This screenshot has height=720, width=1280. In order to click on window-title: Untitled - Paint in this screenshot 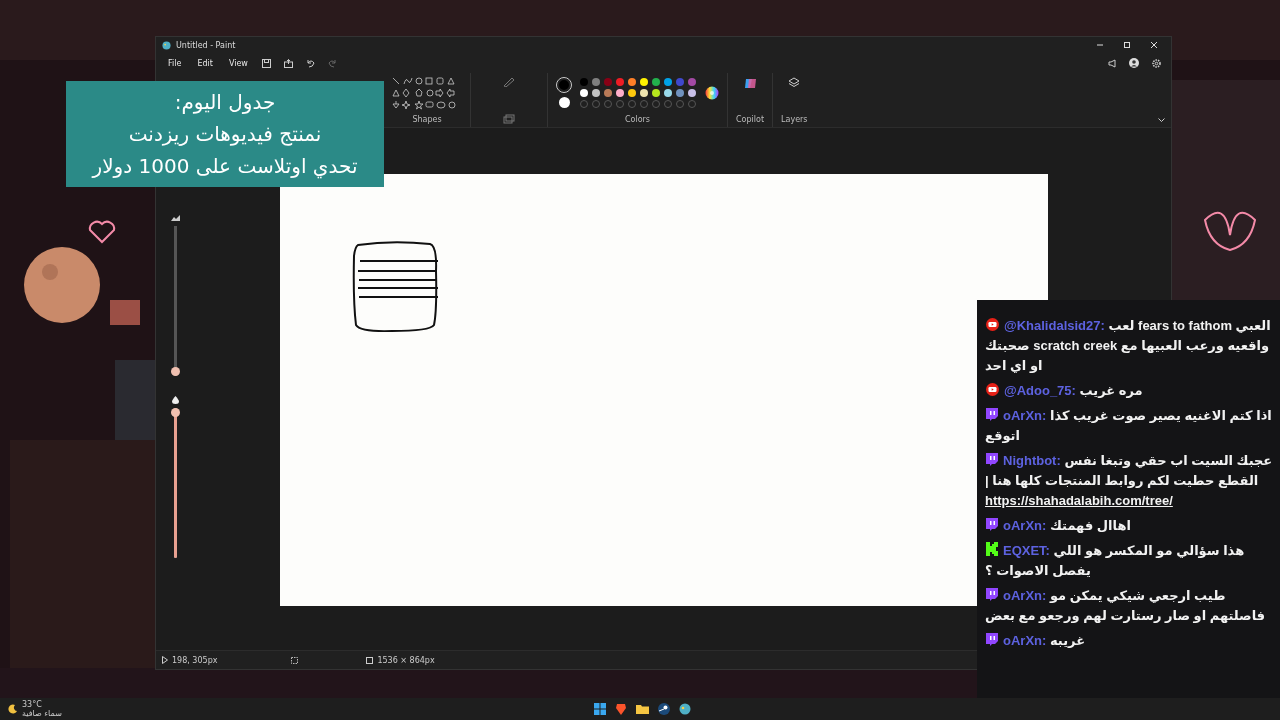, I will do `click(206, 45)`.